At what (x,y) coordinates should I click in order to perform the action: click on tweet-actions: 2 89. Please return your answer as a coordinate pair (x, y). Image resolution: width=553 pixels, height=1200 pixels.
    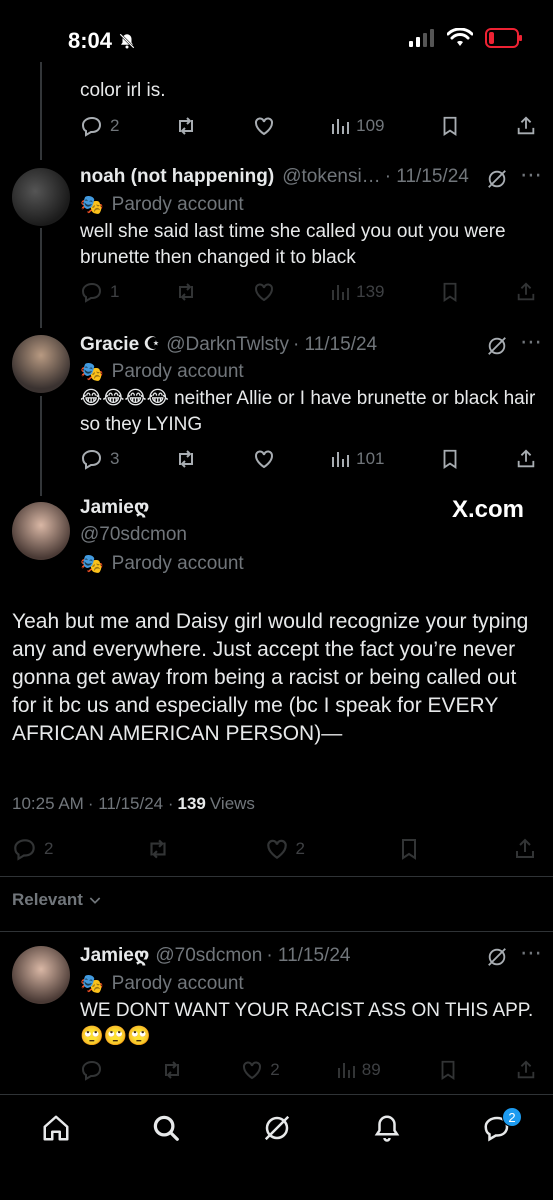
    Looking at the image, I should click on (308, 1070).